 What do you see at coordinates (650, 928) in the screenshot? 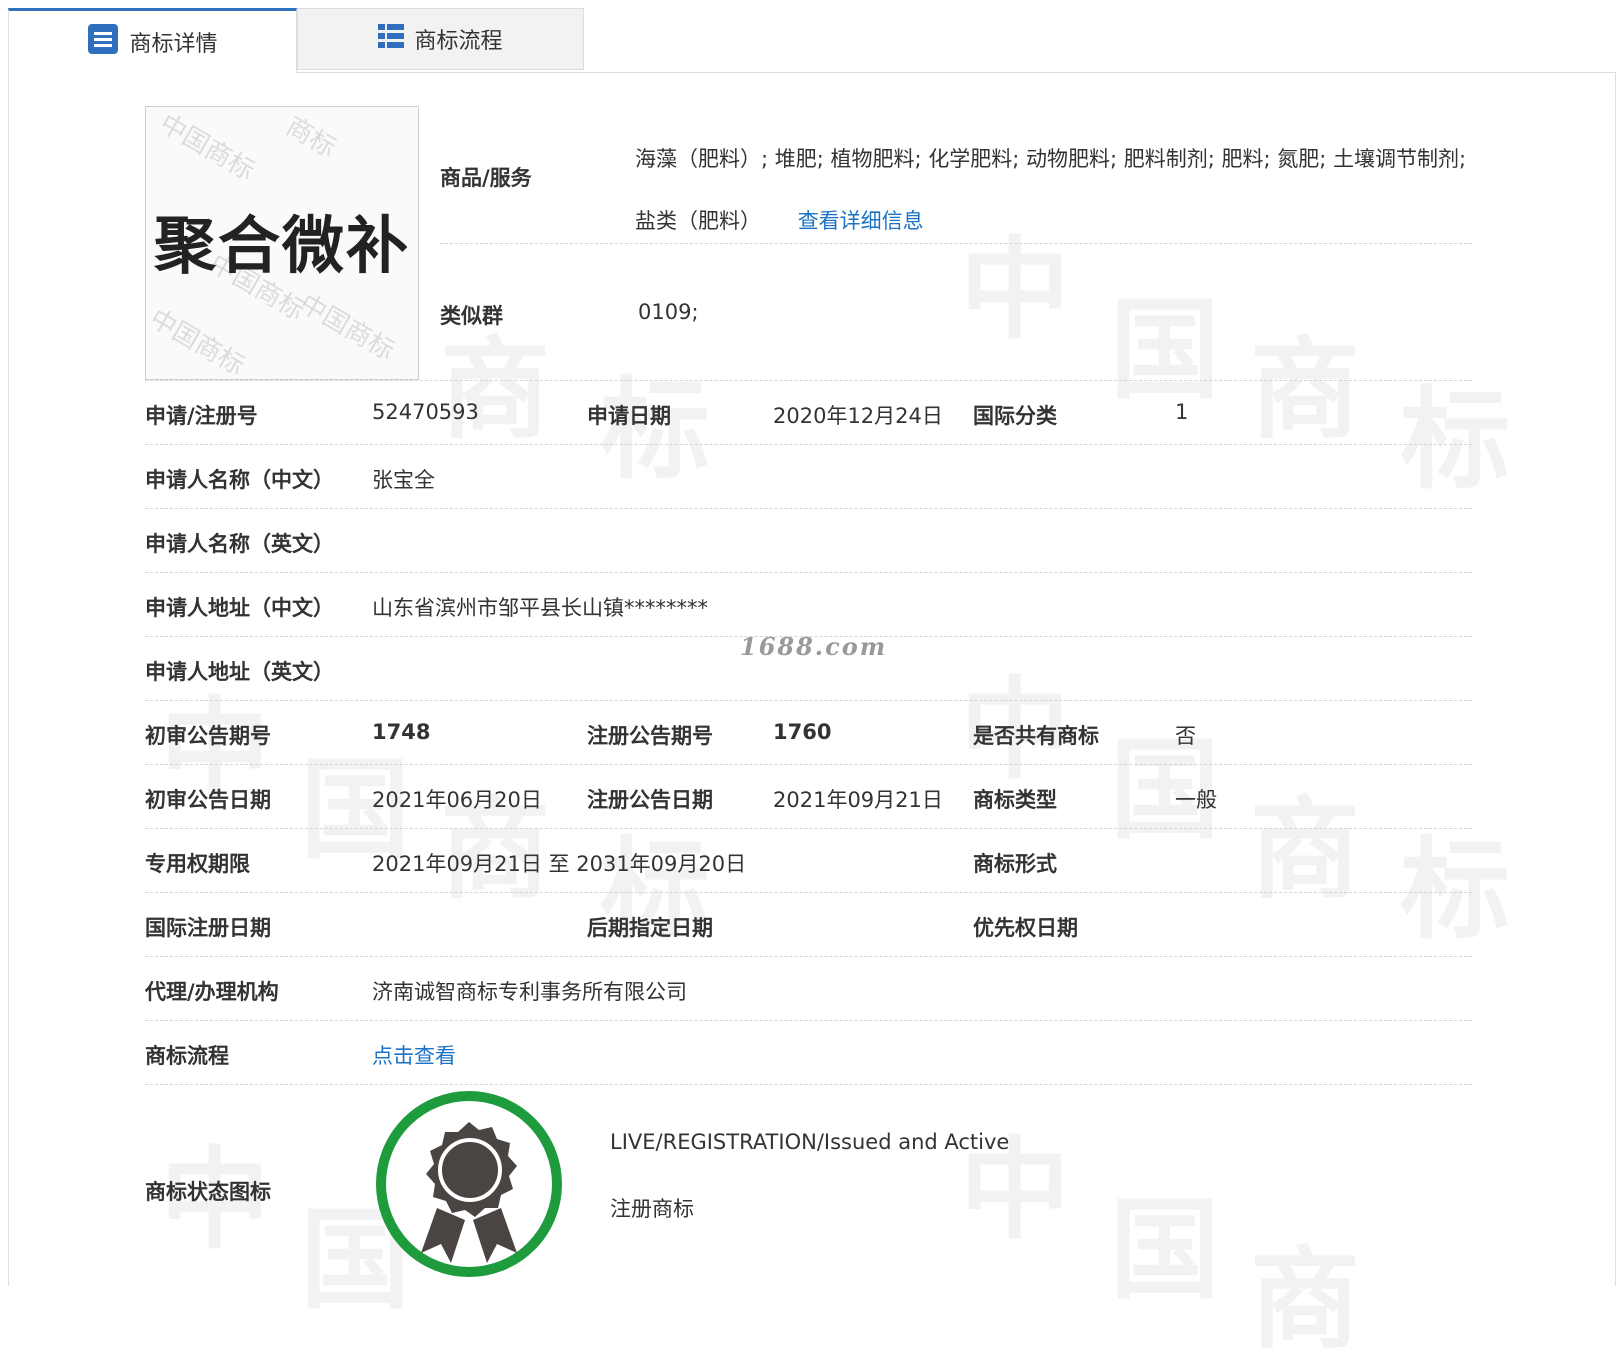
I see `later-date-label: 后期指定日期` at bounding box center [650, 928].